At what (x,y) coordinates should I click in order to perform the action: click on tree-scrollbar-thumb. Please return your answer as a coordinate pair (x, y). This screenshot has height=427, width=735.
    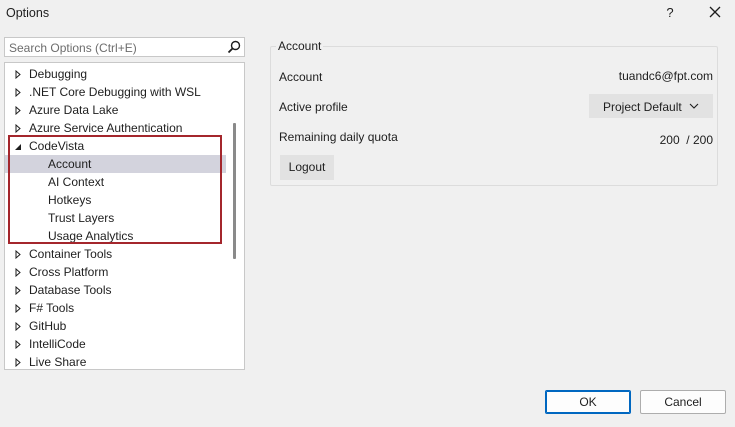
    Looking at the image, I should click on (234, 191).